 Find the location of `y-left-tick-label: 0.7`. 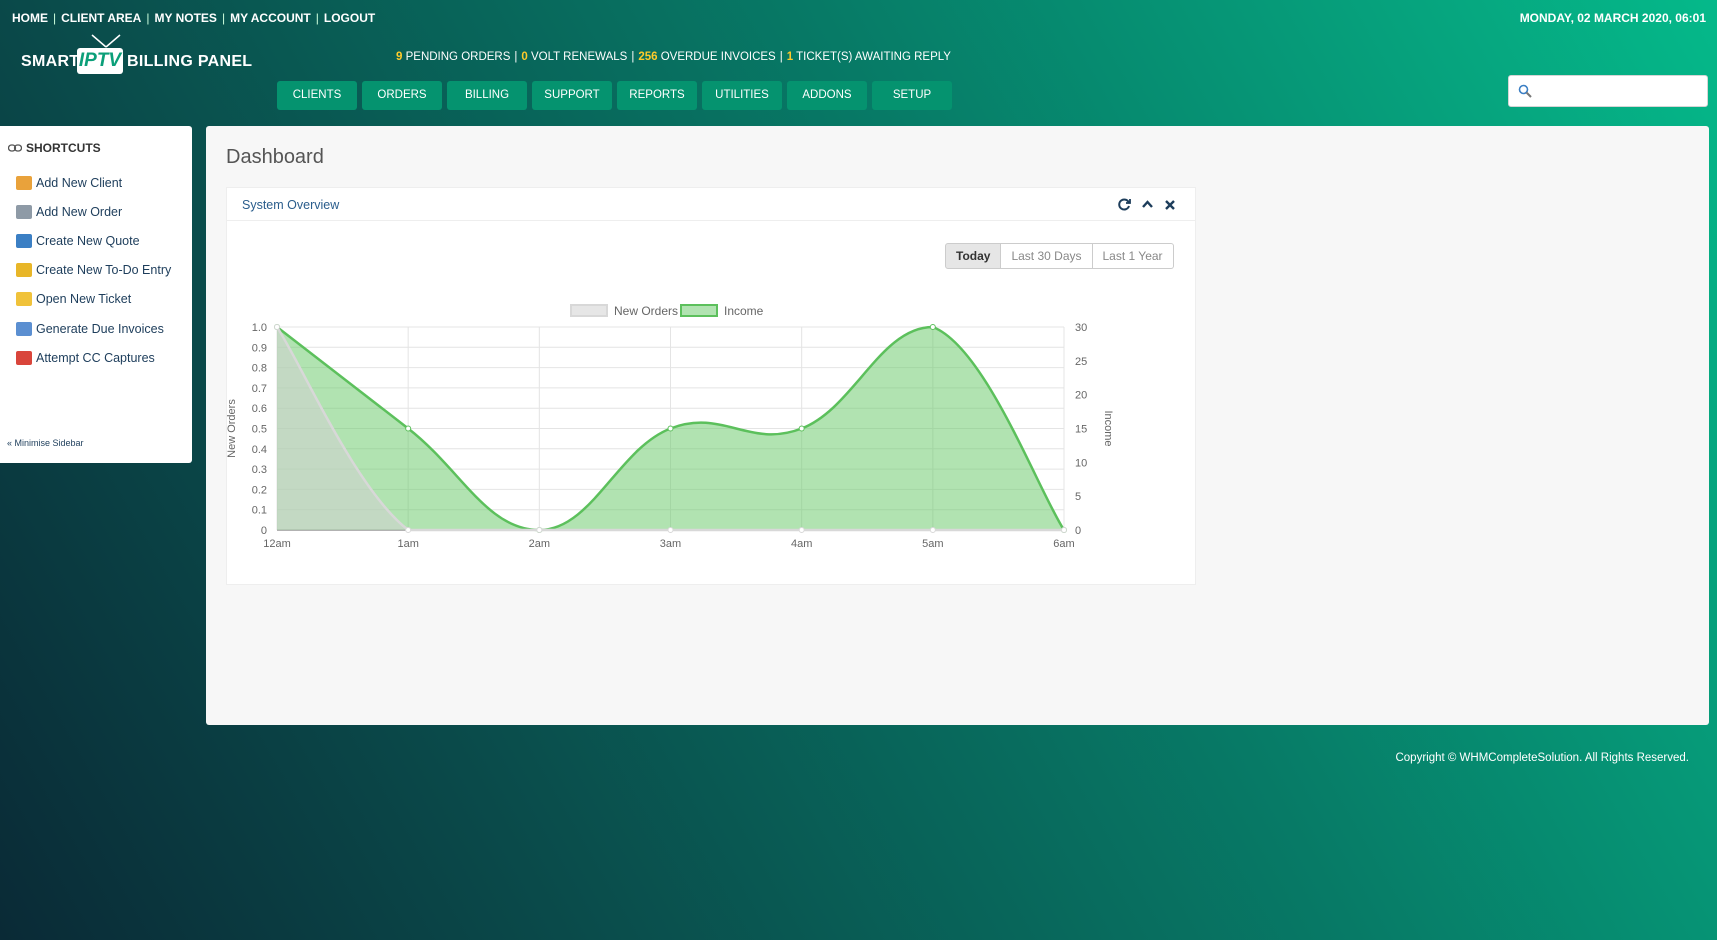

y-left-tick-label: 0.7 is located at coordinates (259, 389).